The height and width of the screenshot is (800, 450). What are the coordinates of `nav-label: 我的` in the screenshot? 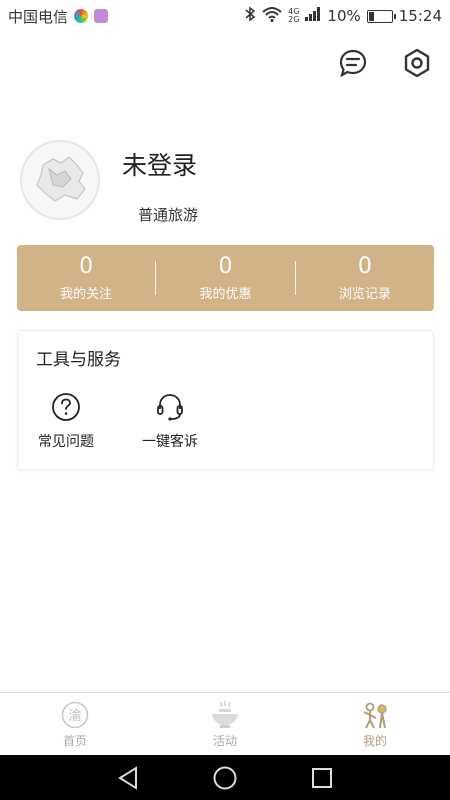 It's located at (374, 740).